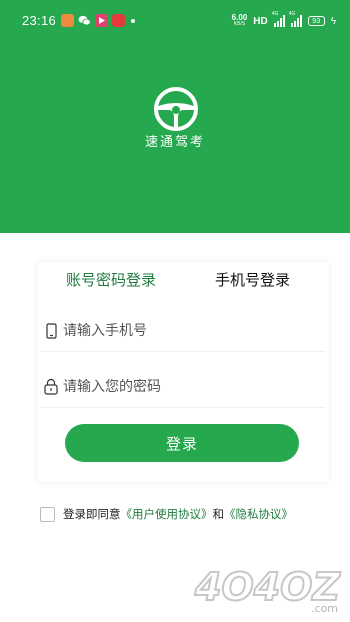 The image size is (350, 622). What do you see at coordinates (174, 142) in the screenshot?
I see `app-name: 速通驾考` at bounding box center [174, 142].